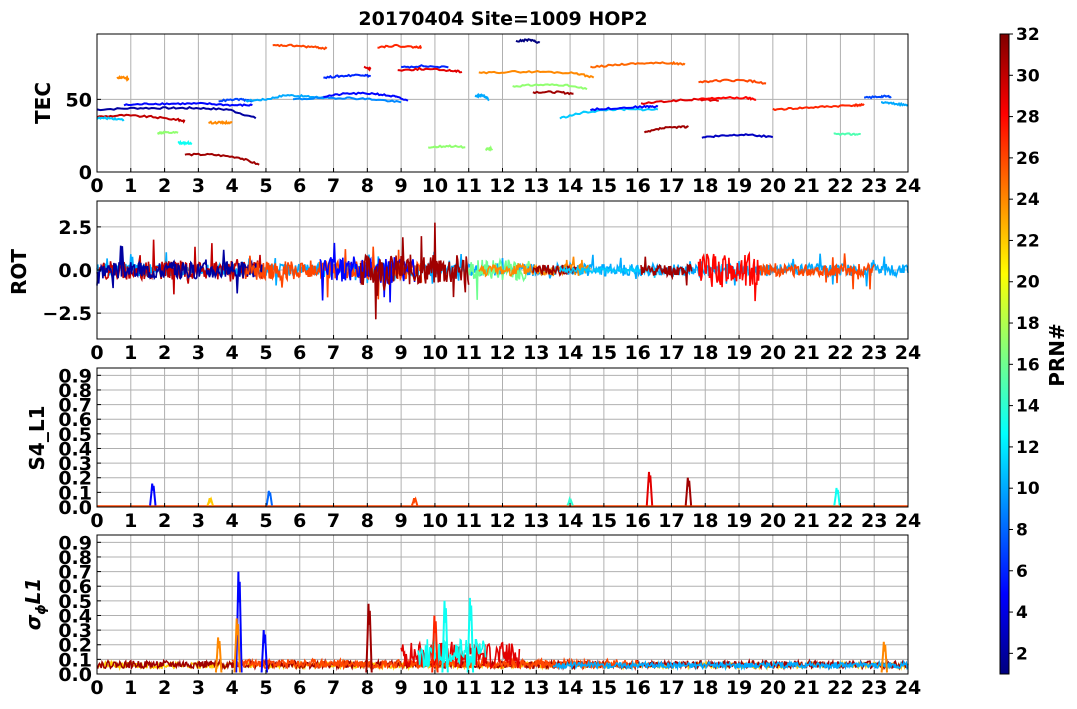 The width and height of the screenshot is (1077, 709). Describe the element at coordinates (1022, 654) in the screenshot. I see `colorbar-tick-label: 2` at that location.